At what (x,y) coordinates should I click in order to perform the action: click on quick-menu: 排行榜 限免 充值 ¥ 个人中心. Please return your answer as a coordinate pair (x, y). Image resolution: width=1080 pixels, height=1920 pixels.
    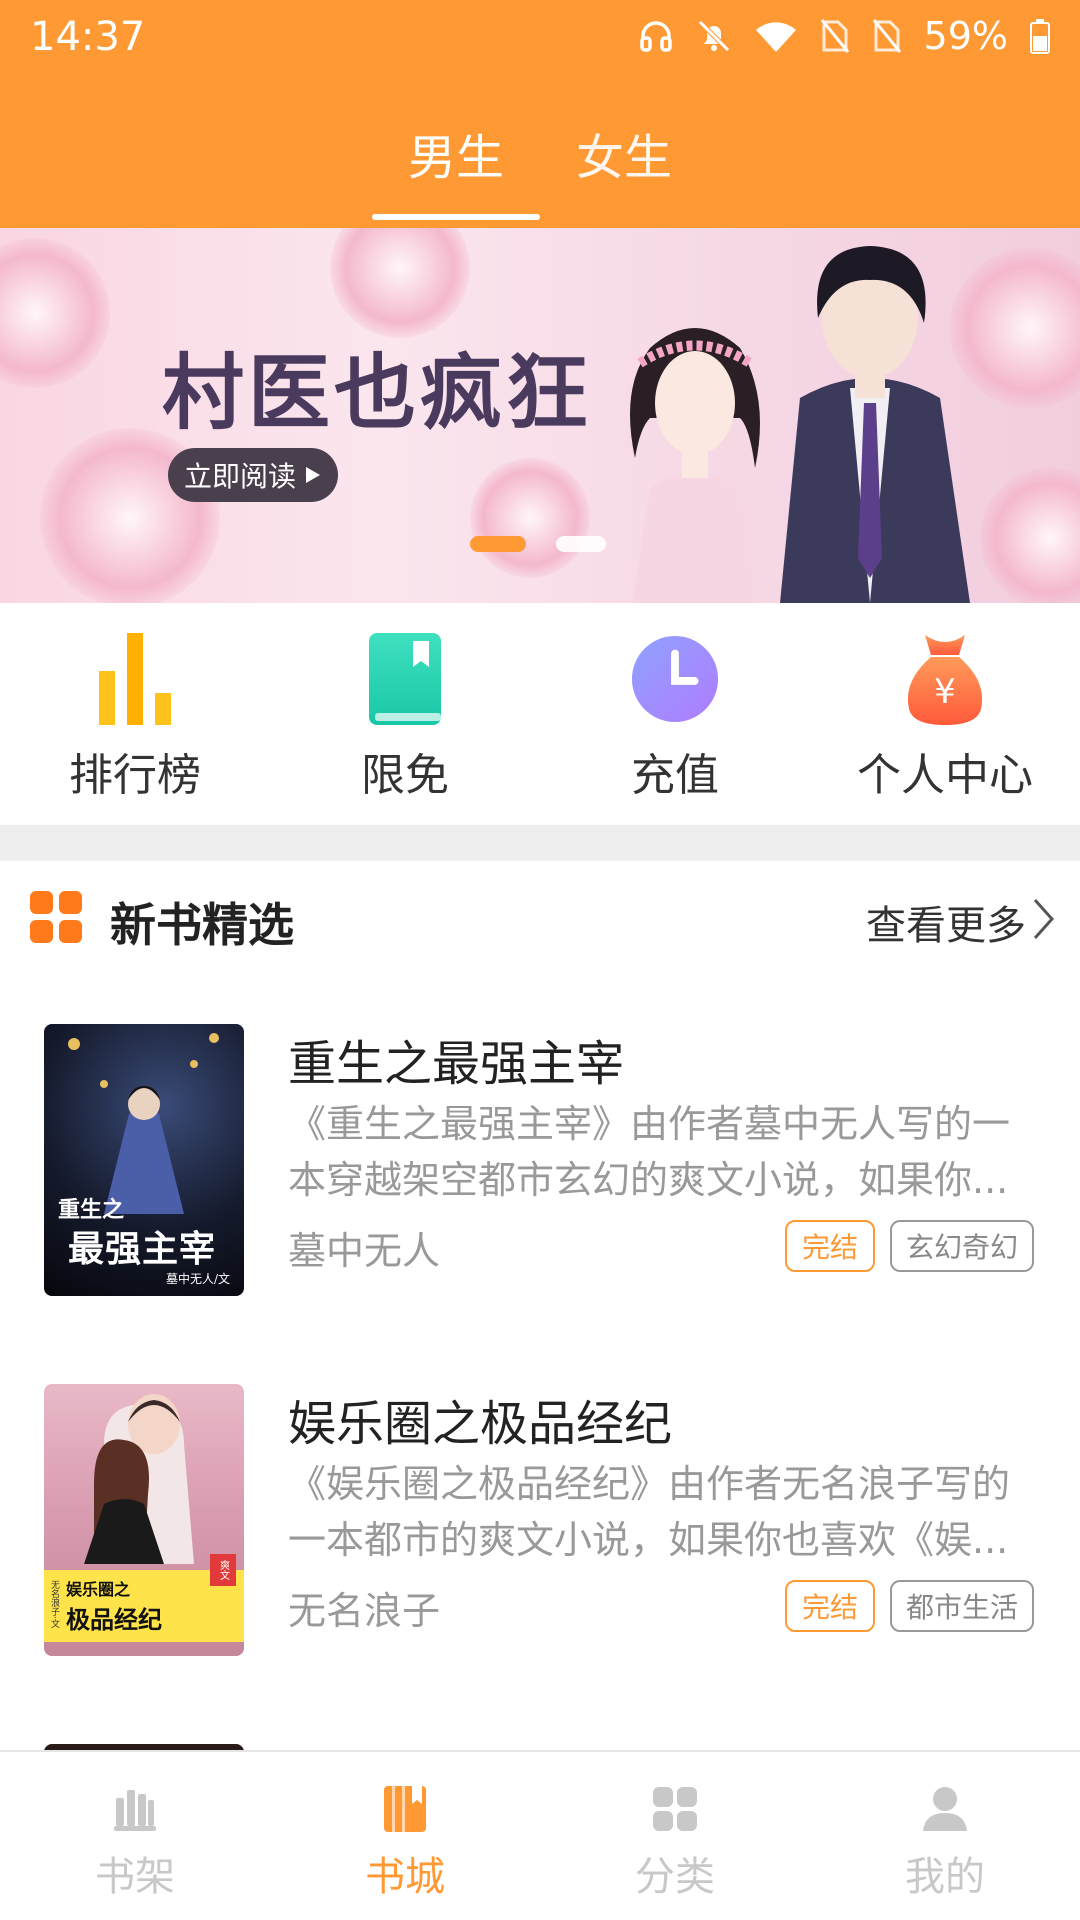
    Looking at the image, I should click on (540, 714).